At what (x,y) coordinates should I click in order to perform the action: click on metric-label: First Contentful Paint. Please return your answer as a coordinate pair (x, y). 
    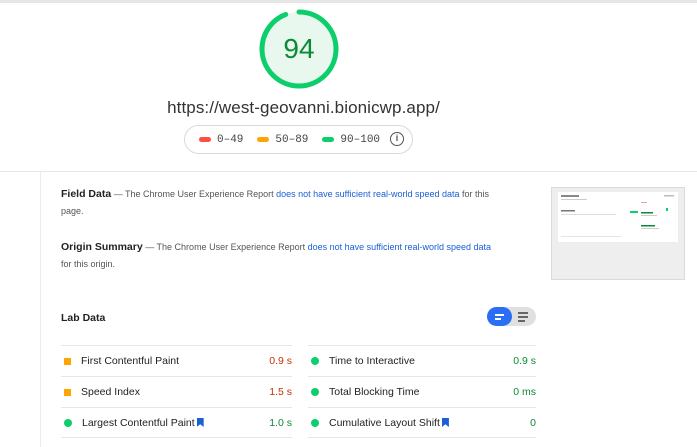
    Looking at the image, I should click on (130, 361).